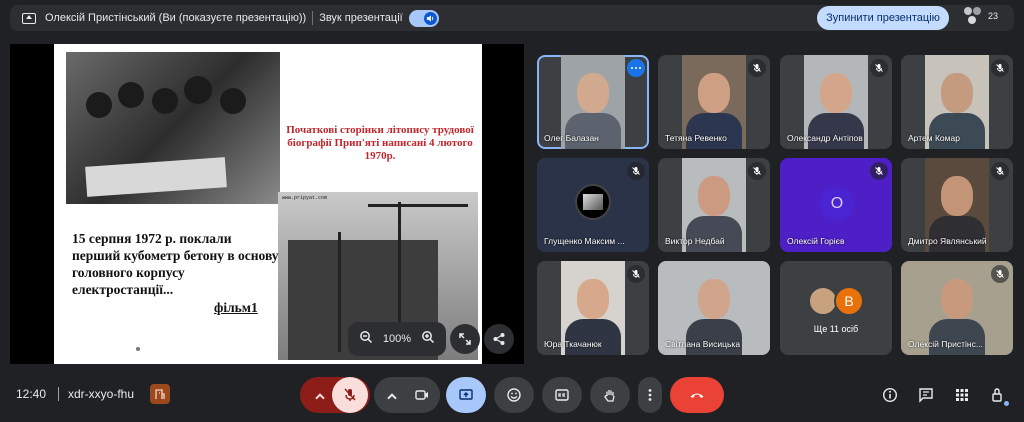  I want to click on participant-tile: Дмитро Являнський, so click(957, 205).